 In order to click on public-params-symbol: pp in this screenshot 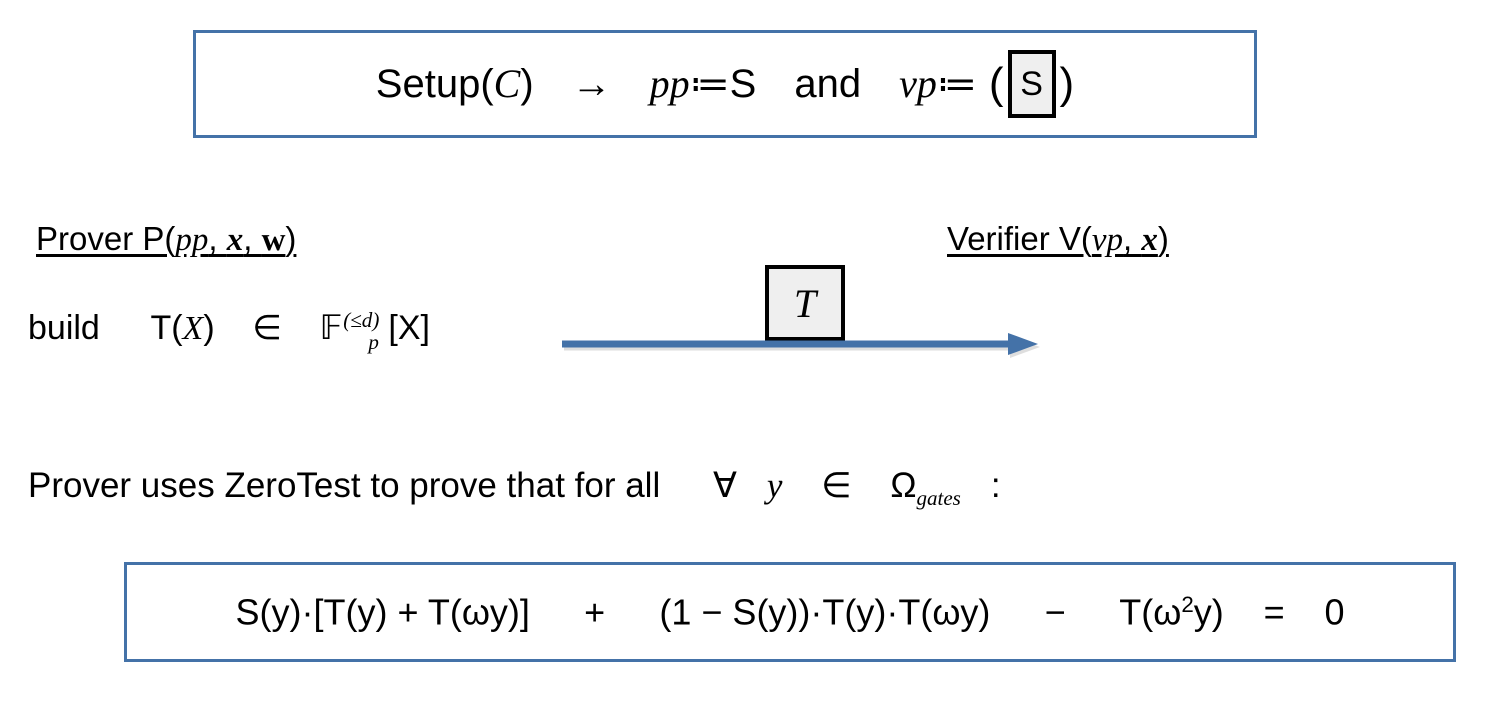, I will do `click(669, 83)`.